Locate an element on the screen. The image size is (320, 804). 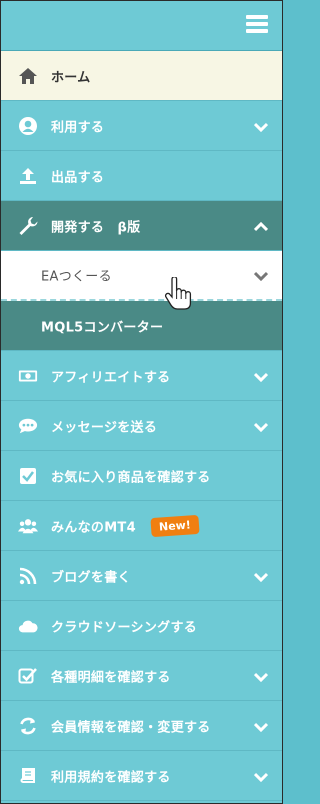
refresh-icon is located at coordinates (28, 726).